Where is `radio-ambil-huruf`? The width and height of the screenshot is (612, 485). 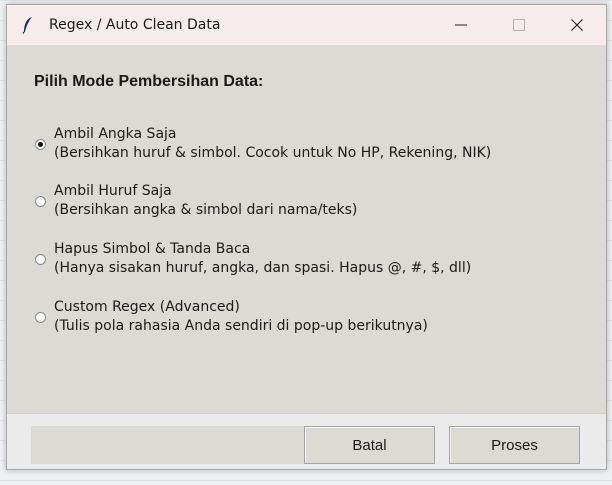
radio-ambil-huruf is located at coordinates (40, 201).